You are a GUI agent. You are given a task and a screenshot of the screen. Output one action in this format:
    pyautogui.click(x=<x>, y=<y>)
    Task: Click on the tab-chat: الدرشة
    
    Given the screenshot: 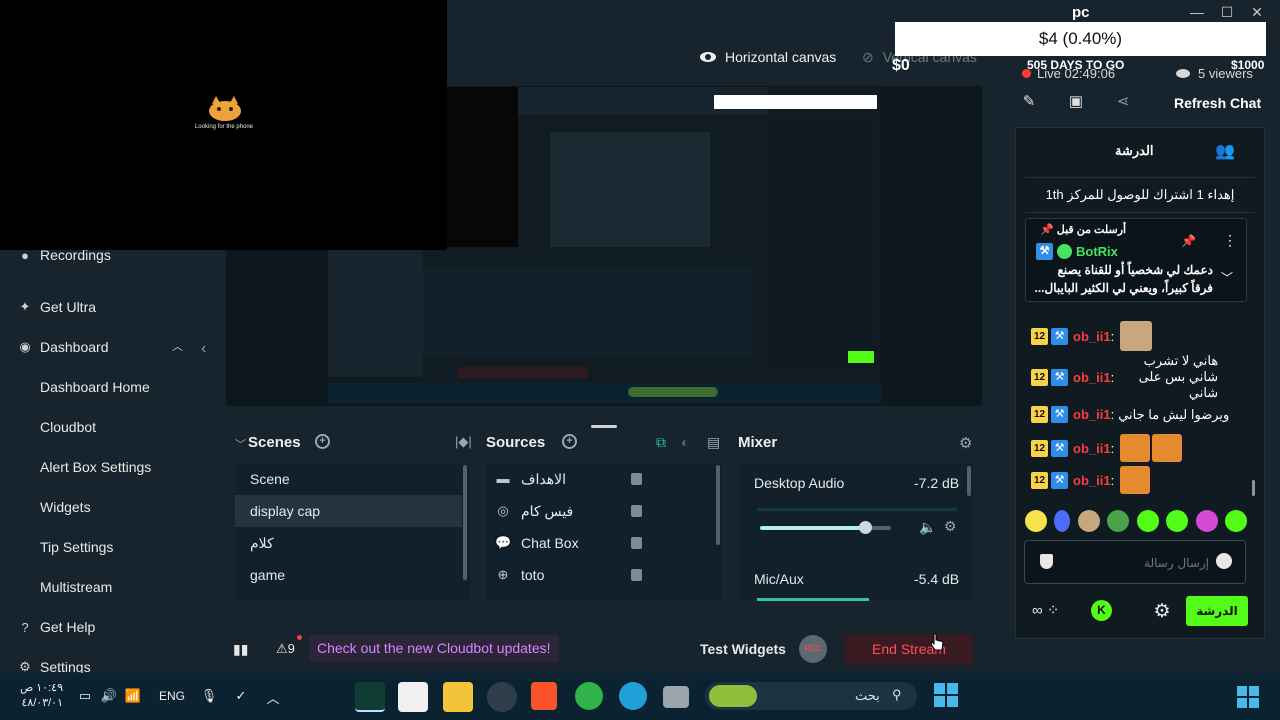 What is the action you would take?
    pyautogui.click(x=1134, y=151)
    